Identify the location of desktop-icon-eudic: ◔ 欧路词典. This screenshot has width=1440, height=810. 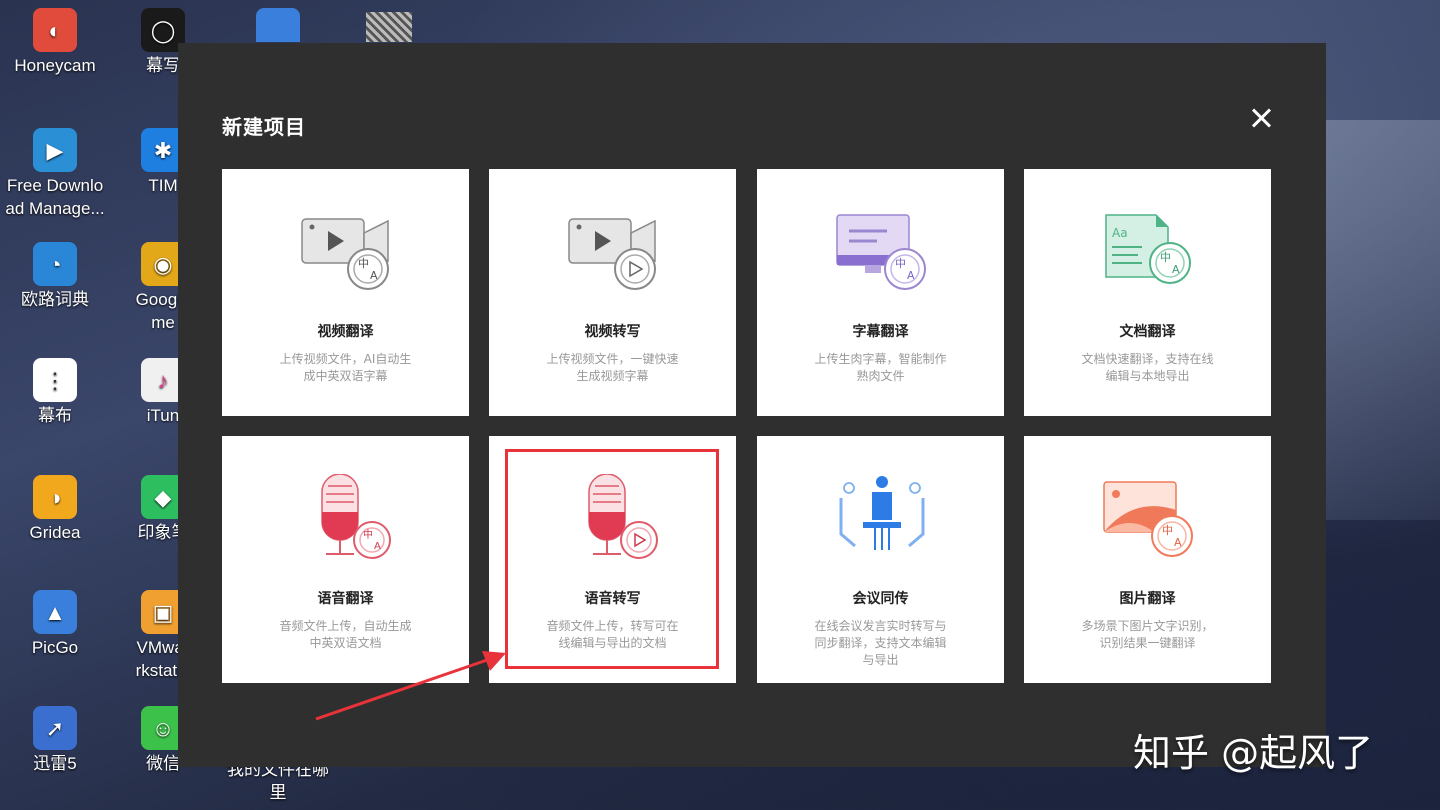
(55, 276).